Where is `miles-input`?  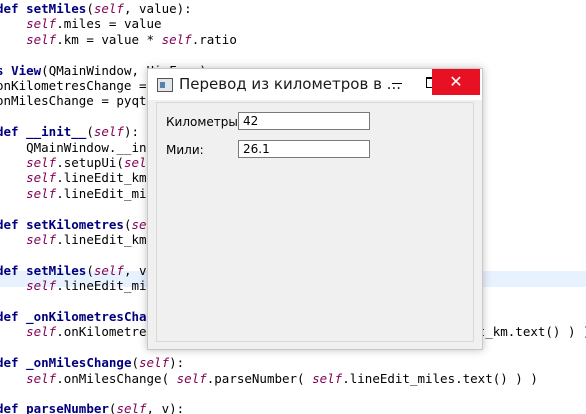 miles-input is located at coordinates (304, 149).